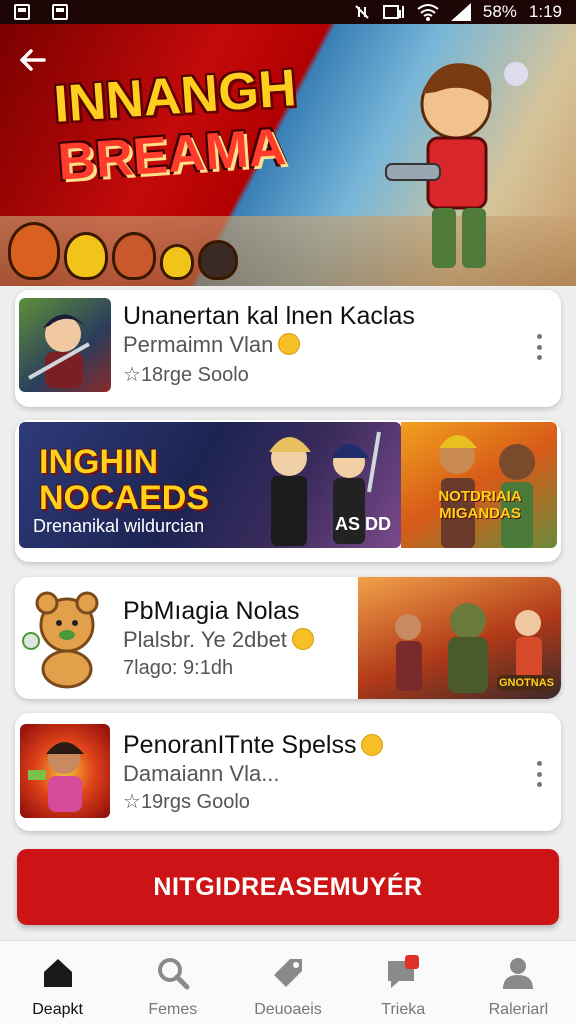  I want to click on nav-item-search: Femes, so click(172, 982).